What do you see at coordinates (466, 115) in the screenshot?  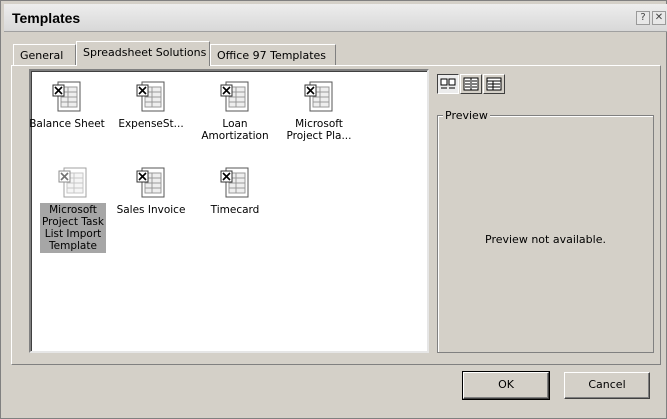 I see `preview-legend: Preview` at bounding box center [466, 115].